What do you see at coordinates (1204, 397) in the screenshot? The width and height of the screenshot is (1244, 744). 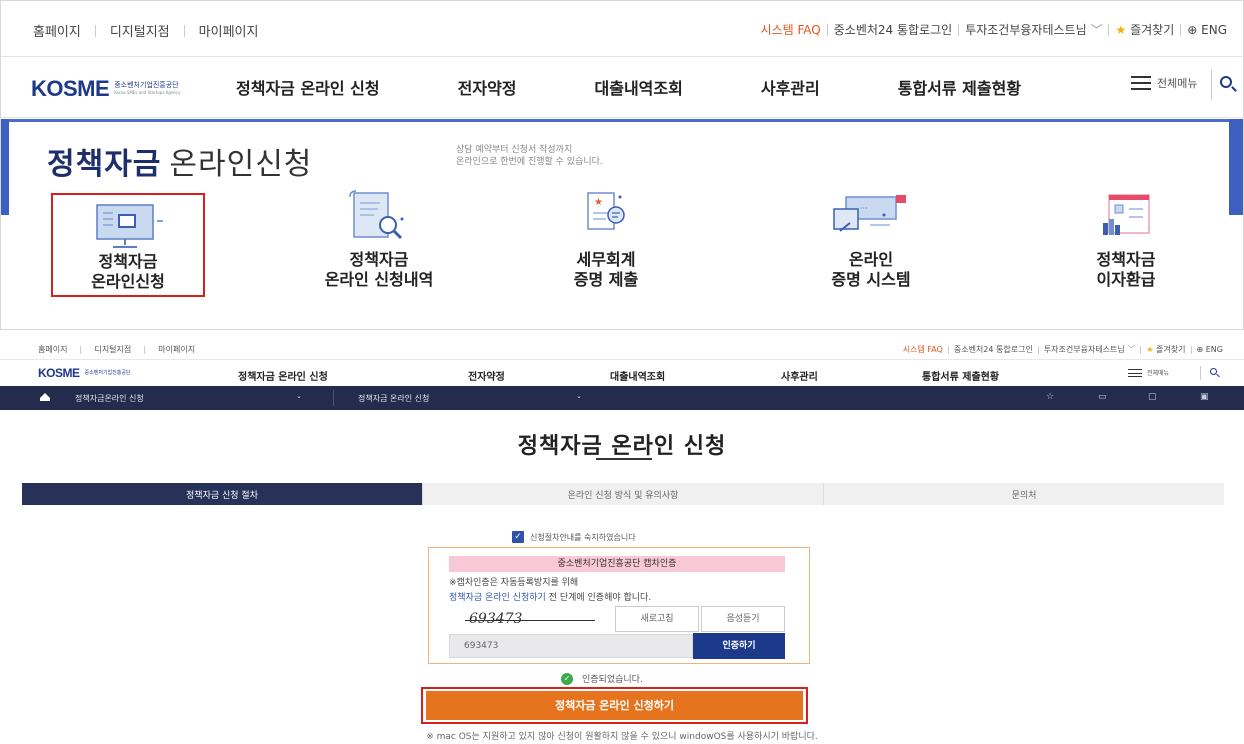 I see `sitemap-icon: ▣` at bounding box center [1204, 397].